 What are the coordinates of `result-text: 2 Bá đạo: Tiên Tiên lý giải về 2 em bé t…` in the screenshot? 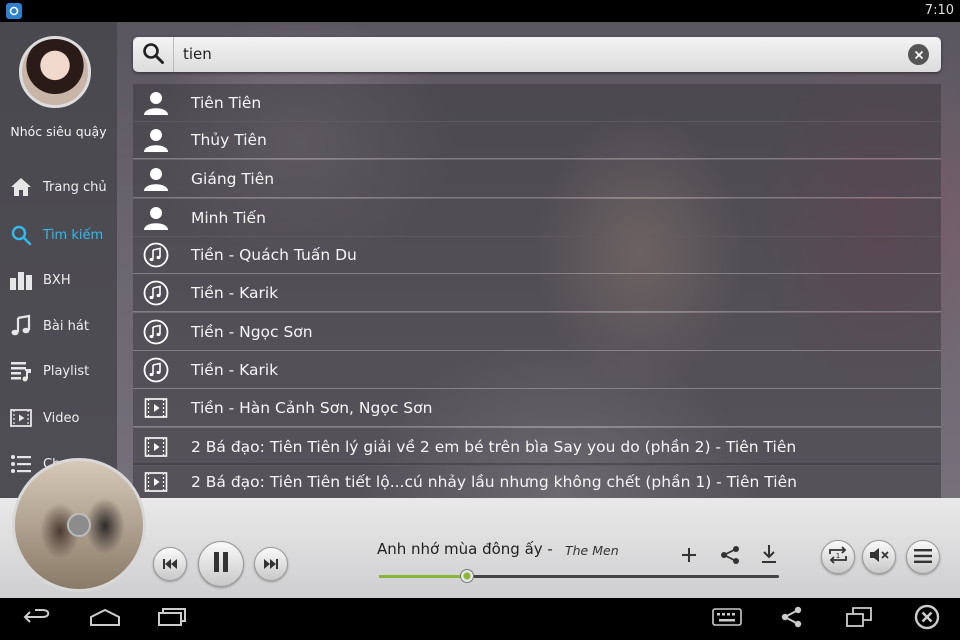 It's located at (494, 446).